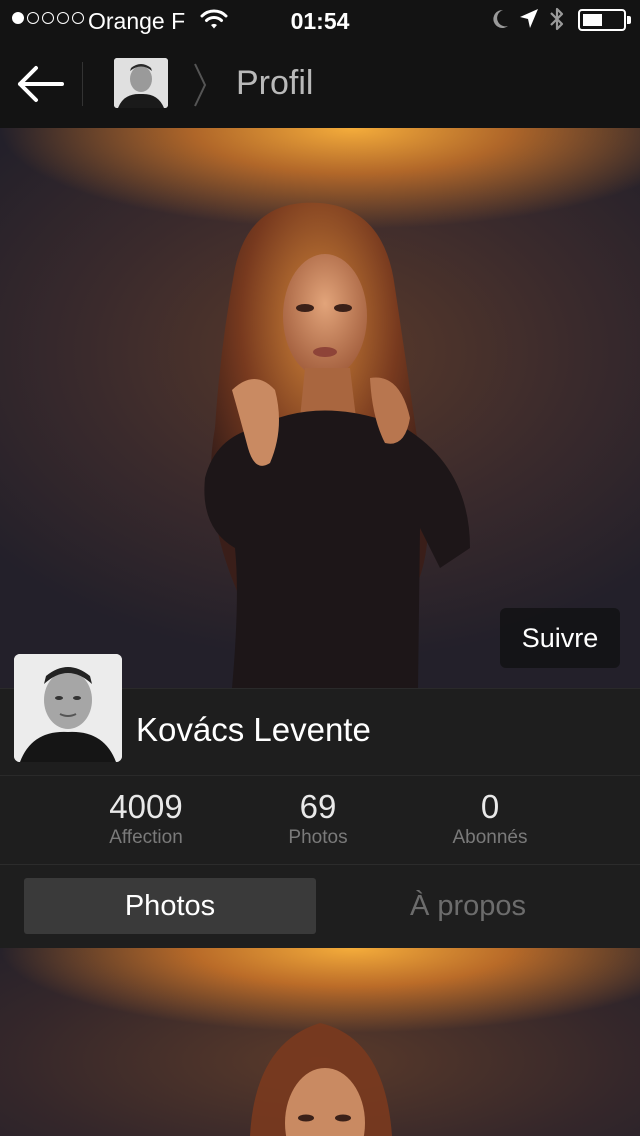 The height and width of the screenshot is (1136, 640). What do you see at coordinates (500, 22) in the screenshot?
I see `moon-icon` at bounding box center [500, 22].